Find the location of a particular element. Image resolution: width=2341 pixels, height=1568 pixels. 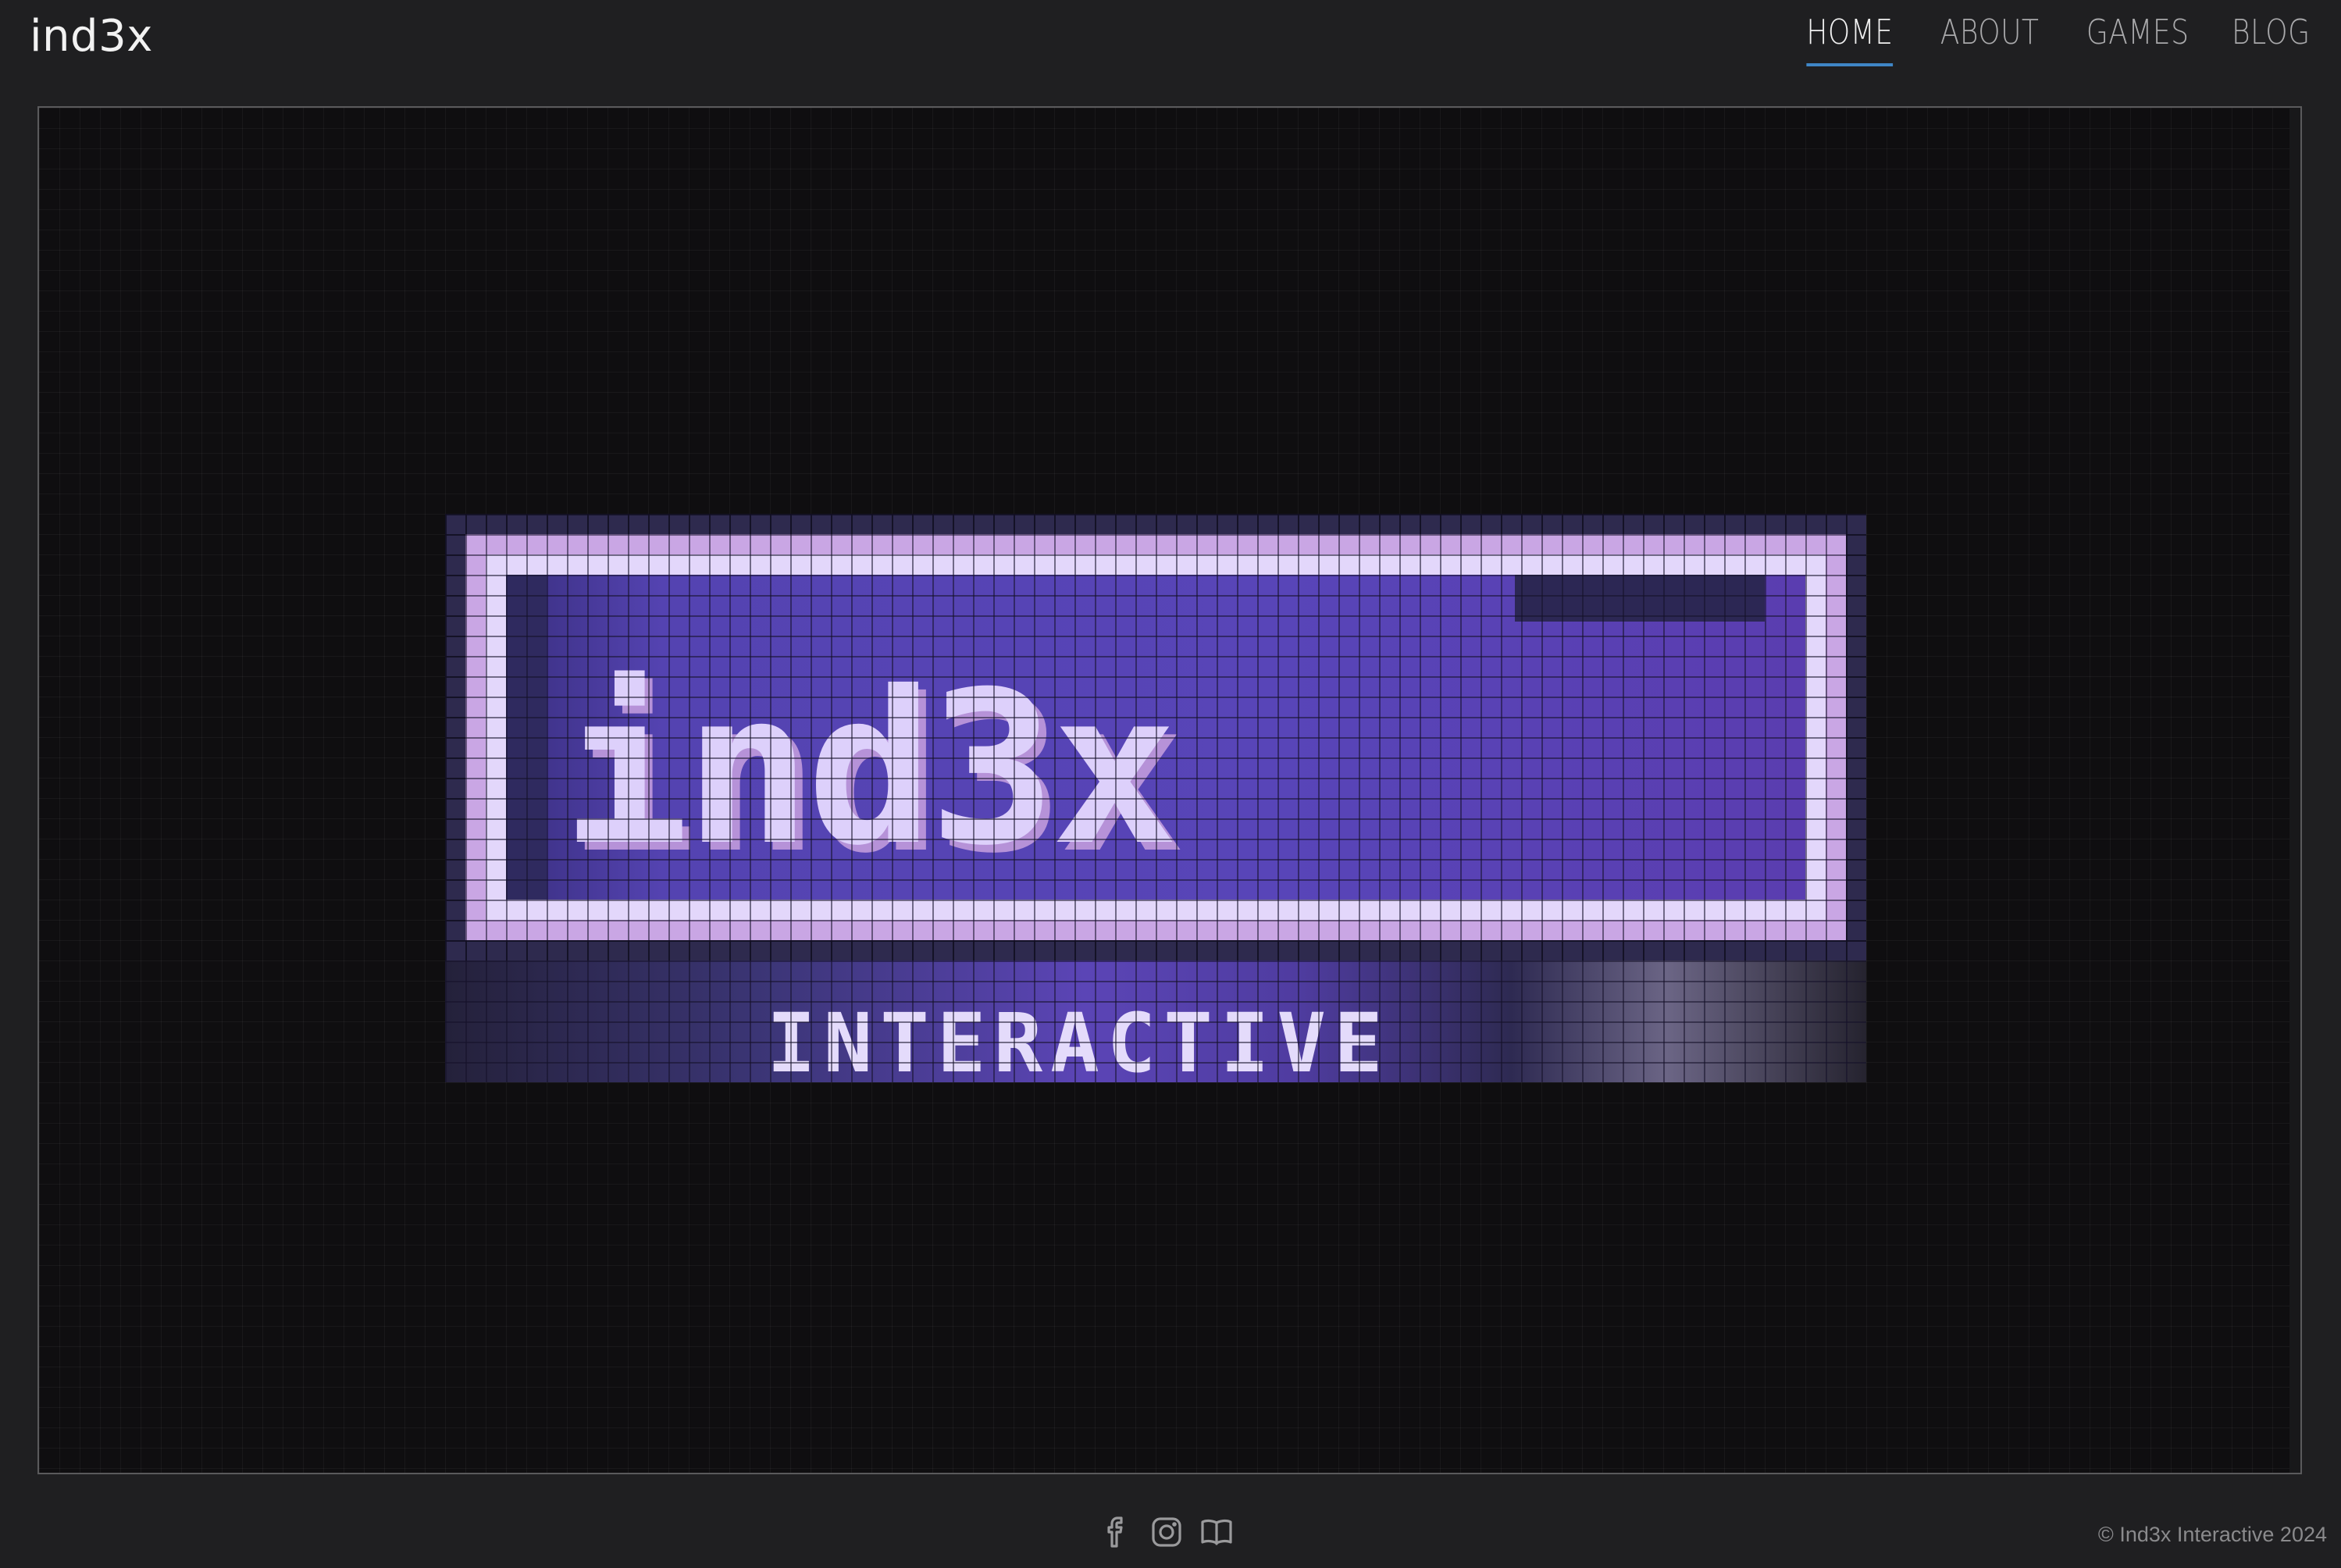

facebook-link is located at coordinates (1117, 1532).